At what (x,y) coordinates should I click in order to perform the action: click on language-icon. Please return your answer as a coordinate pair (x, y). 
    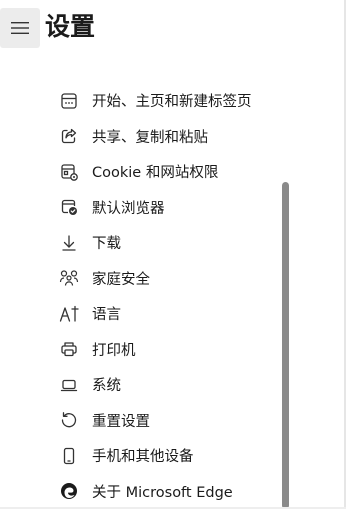
    Looking at the image, I should click on (69, 314).